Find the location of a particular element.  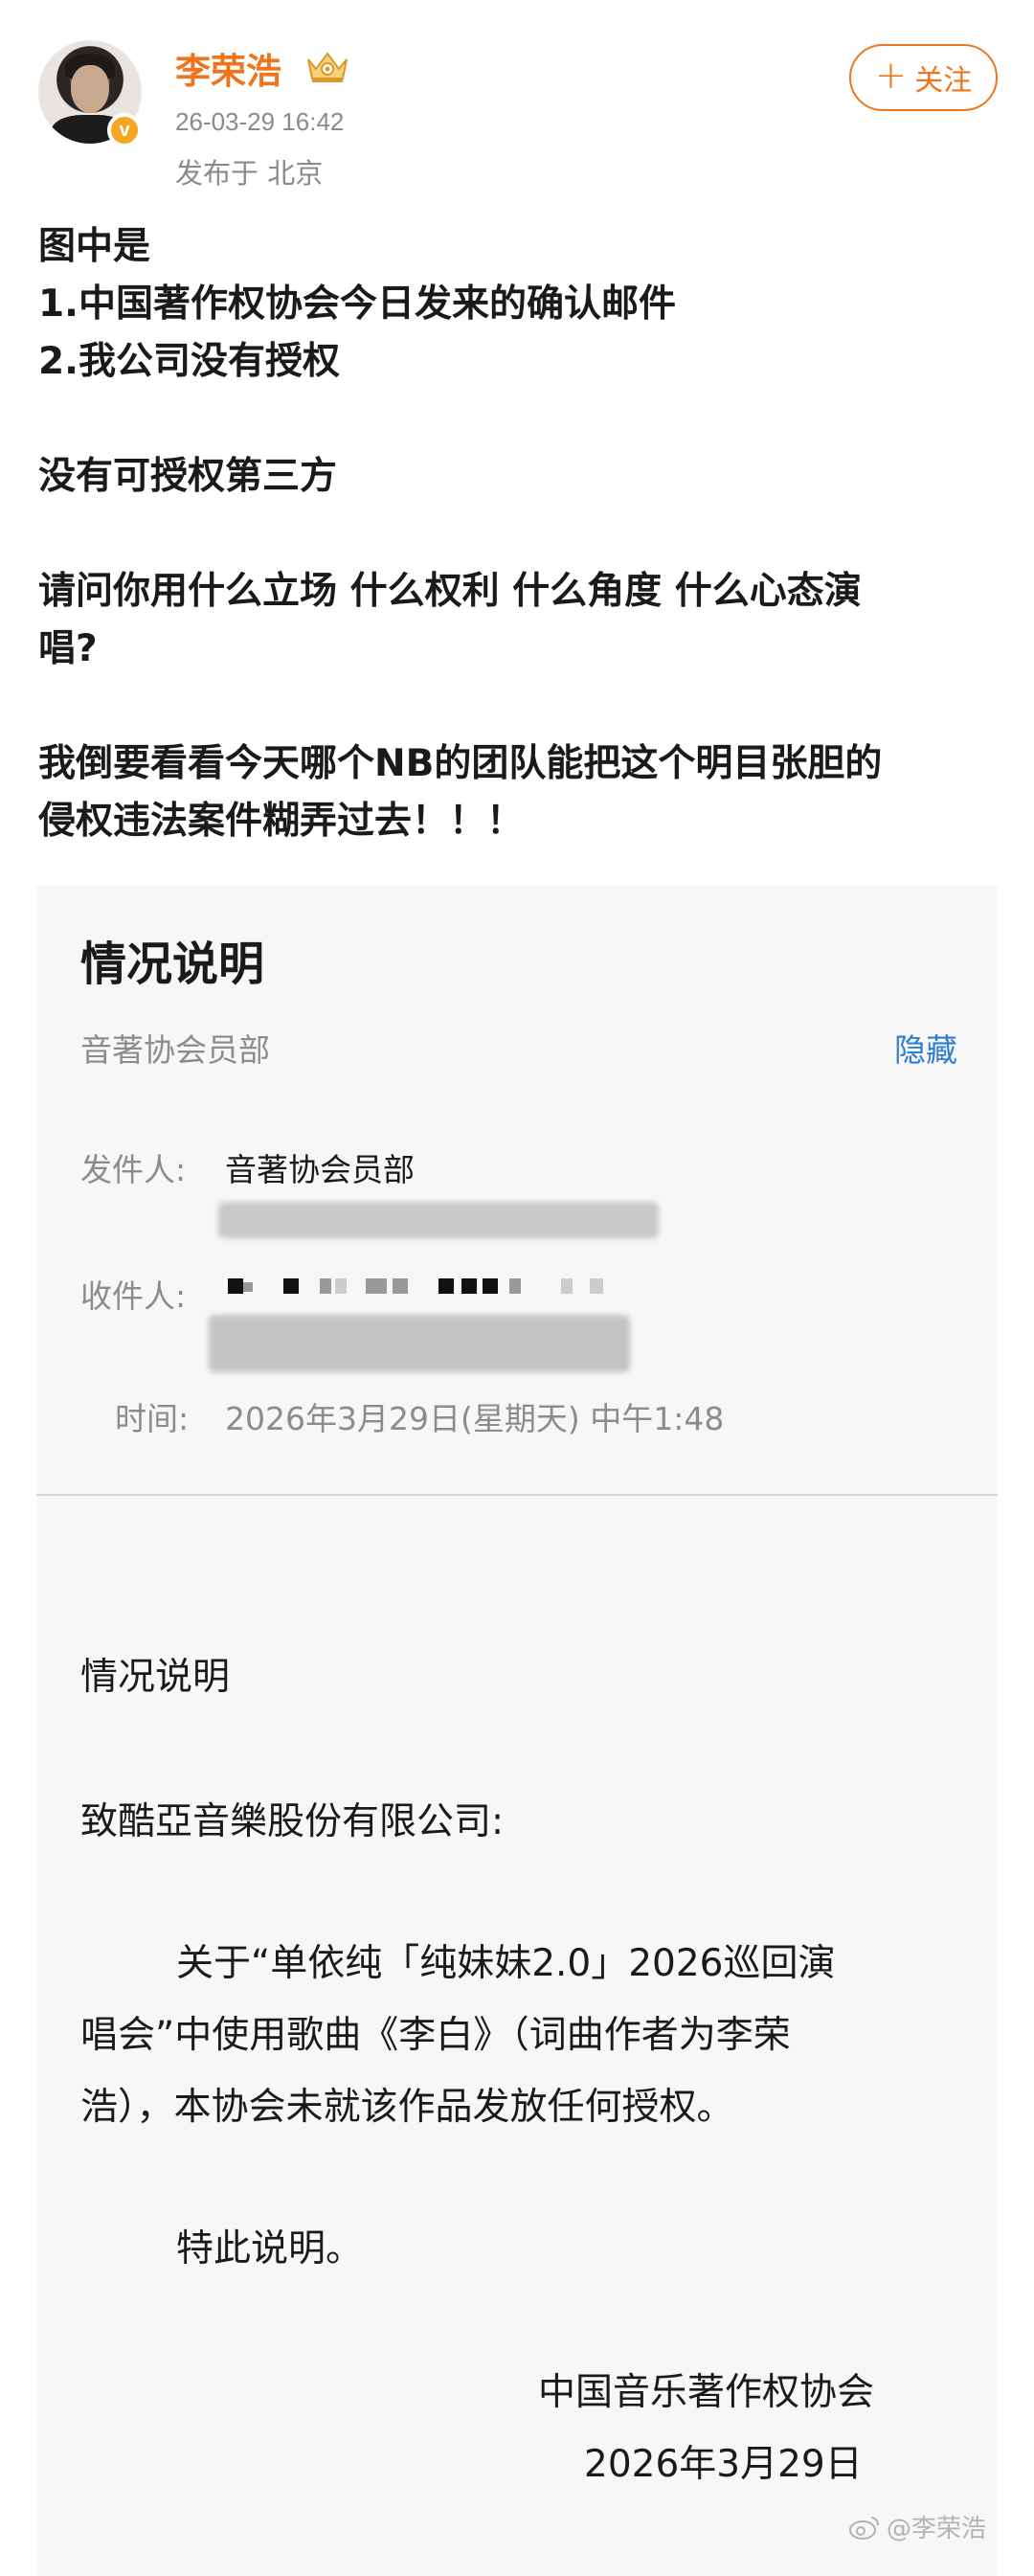

letter-paragraph-line: 唱会”中使用歌曲《李白》（词曲作者为李荣 is located at coordinates (435, 2035).